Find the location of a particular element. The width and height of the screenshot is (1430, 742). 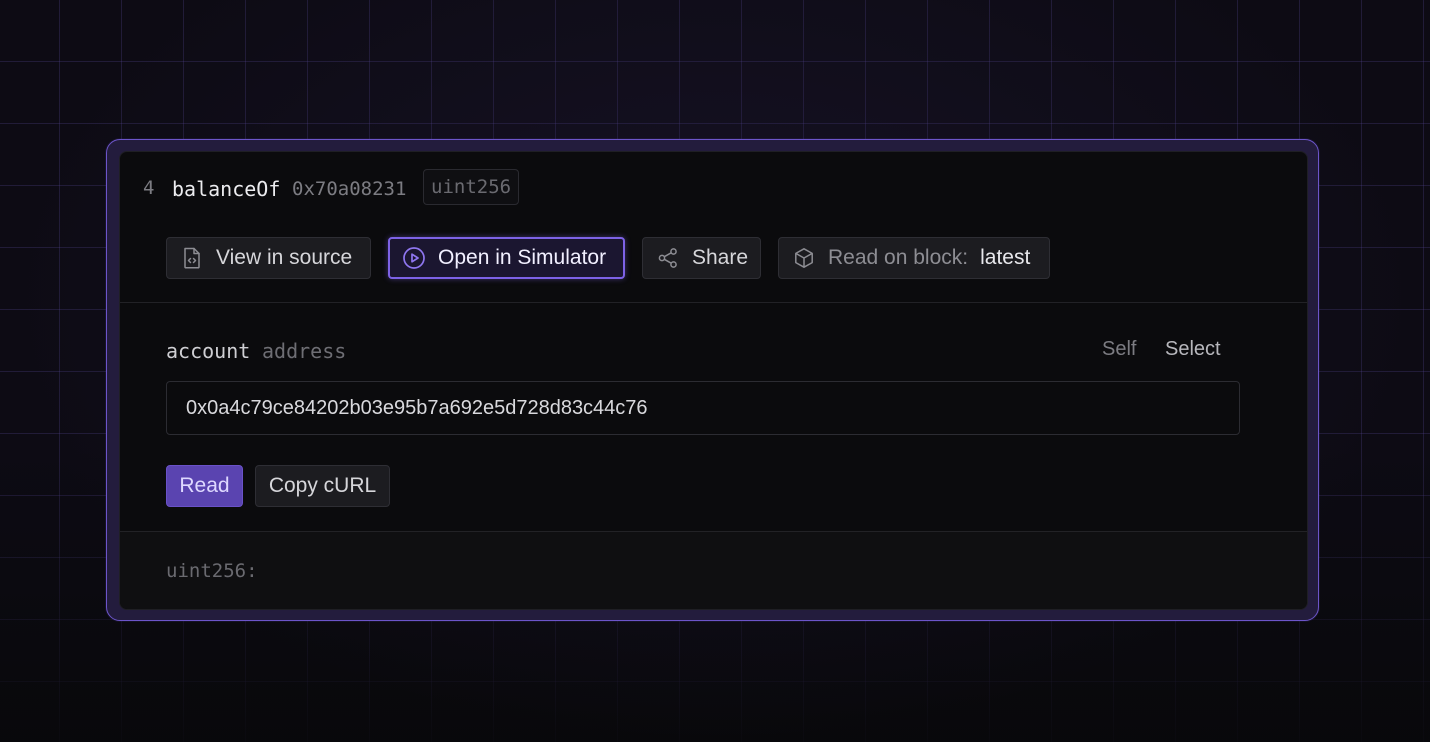

play-circle-icon is located at coordinates (414, 258).